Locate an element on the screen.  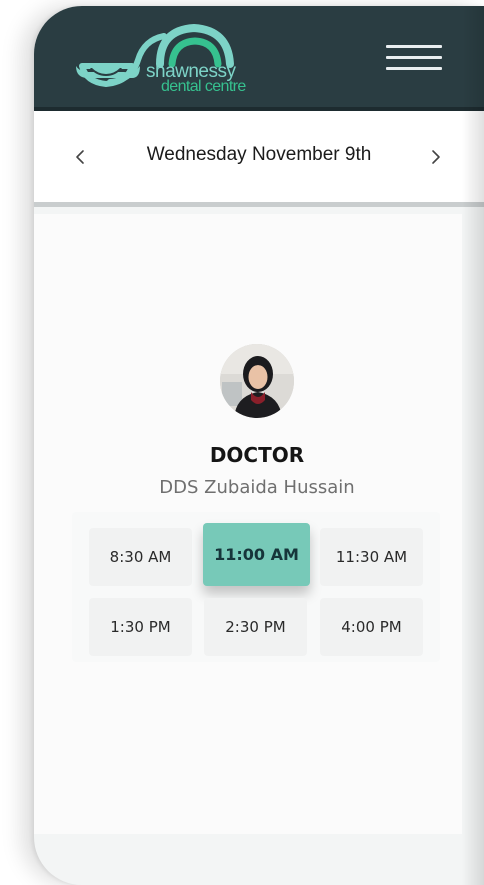
chevron-right-icon is located at coordinates (435, 157).